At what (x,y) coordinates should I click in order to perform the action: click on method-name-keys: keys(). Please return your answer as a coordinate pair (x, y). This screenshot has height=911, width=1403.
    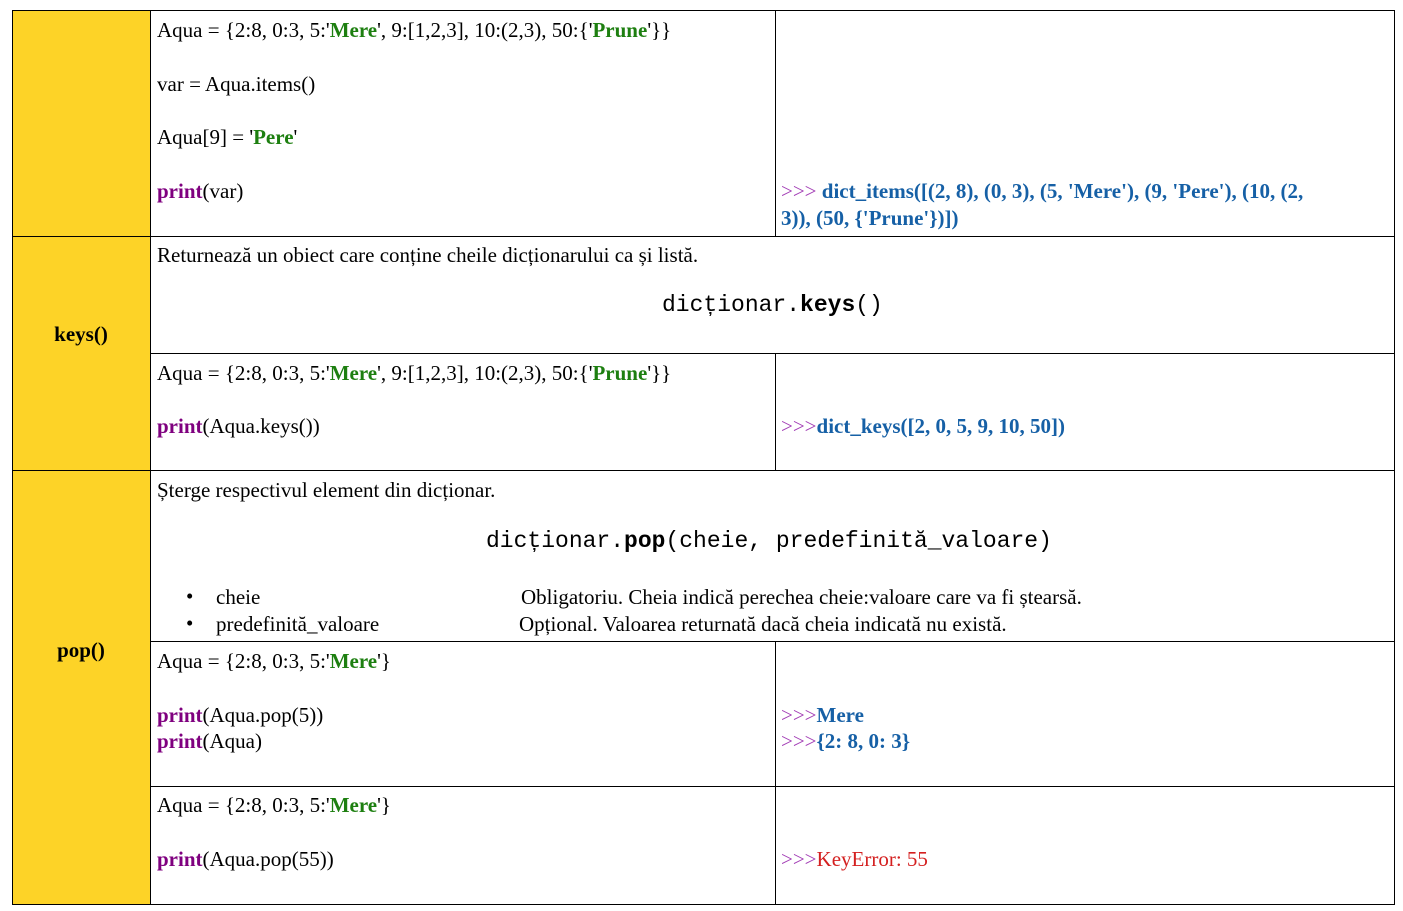
    Looking at the image, I should click on (81, 334).